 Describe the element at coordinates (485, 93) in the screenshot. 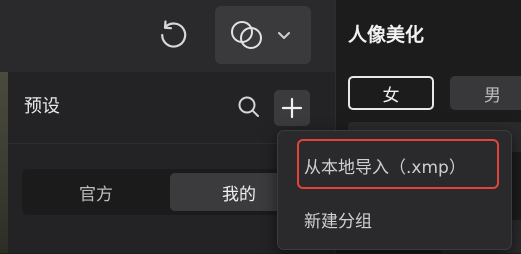

I see `gender-male-button: 男` at that location.